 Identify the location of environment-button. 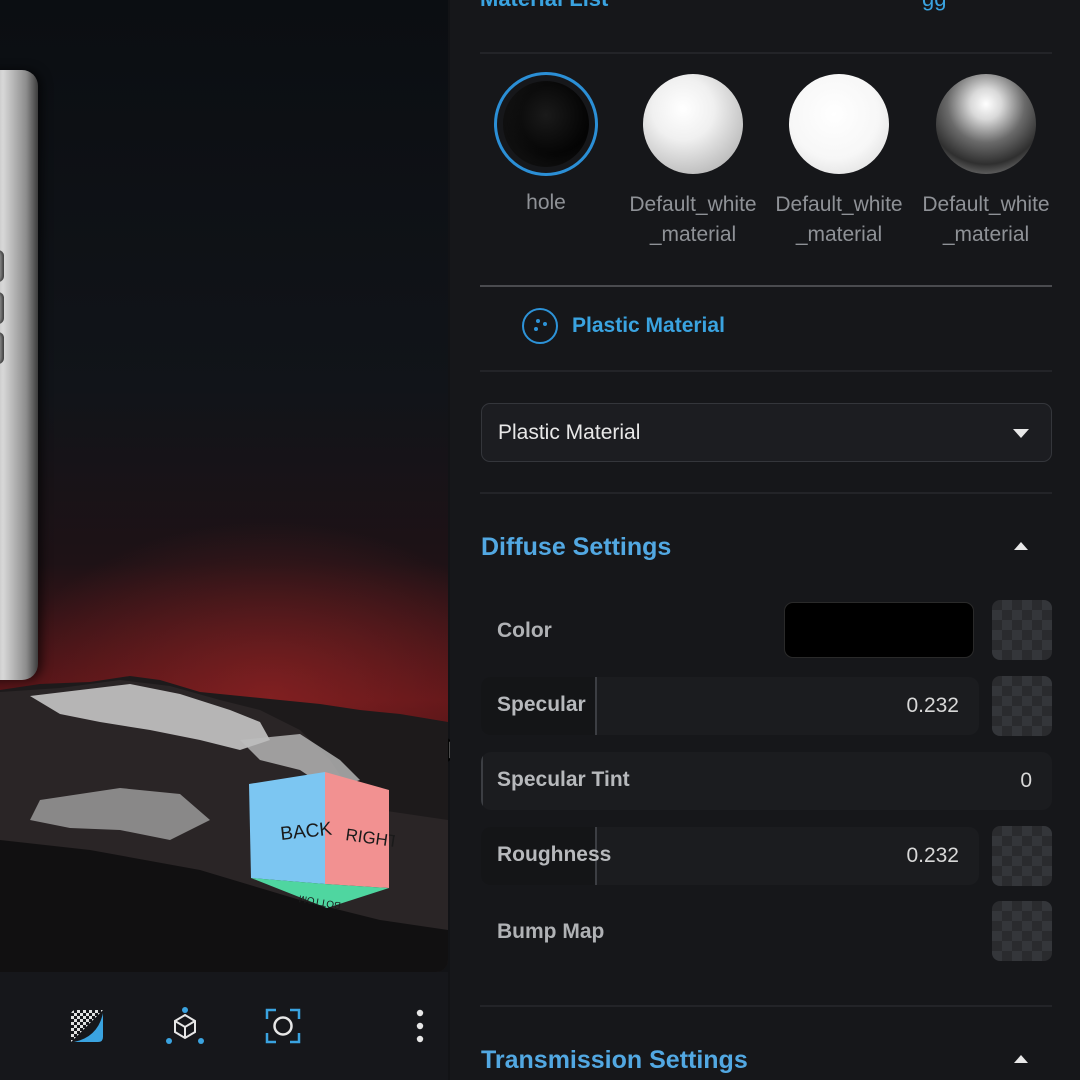
(87, 1026).